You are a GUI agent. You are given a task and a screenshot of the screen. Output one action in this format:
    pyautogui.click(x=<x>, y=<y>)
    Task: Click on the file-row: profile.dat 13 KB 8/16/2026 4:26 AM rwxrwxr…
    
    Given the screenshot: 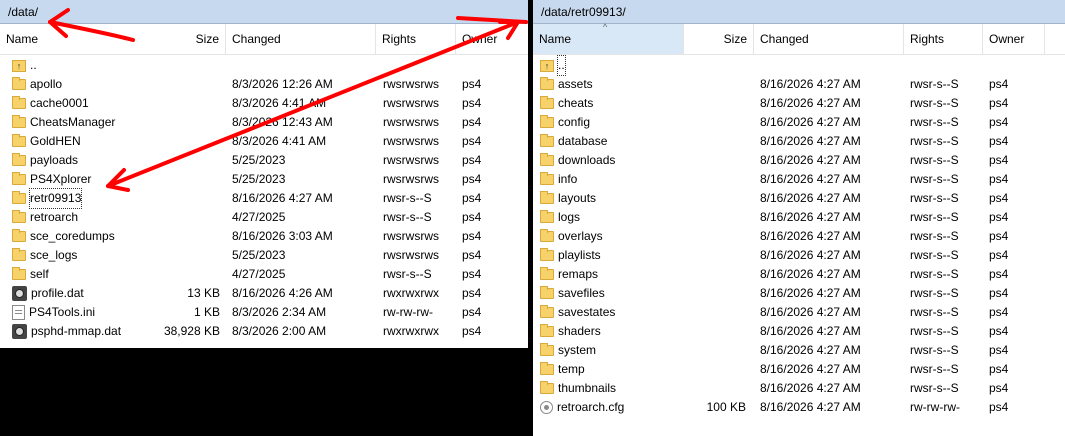 What is the action you would take?
    pyautogui.click(x=264, y=293)
    